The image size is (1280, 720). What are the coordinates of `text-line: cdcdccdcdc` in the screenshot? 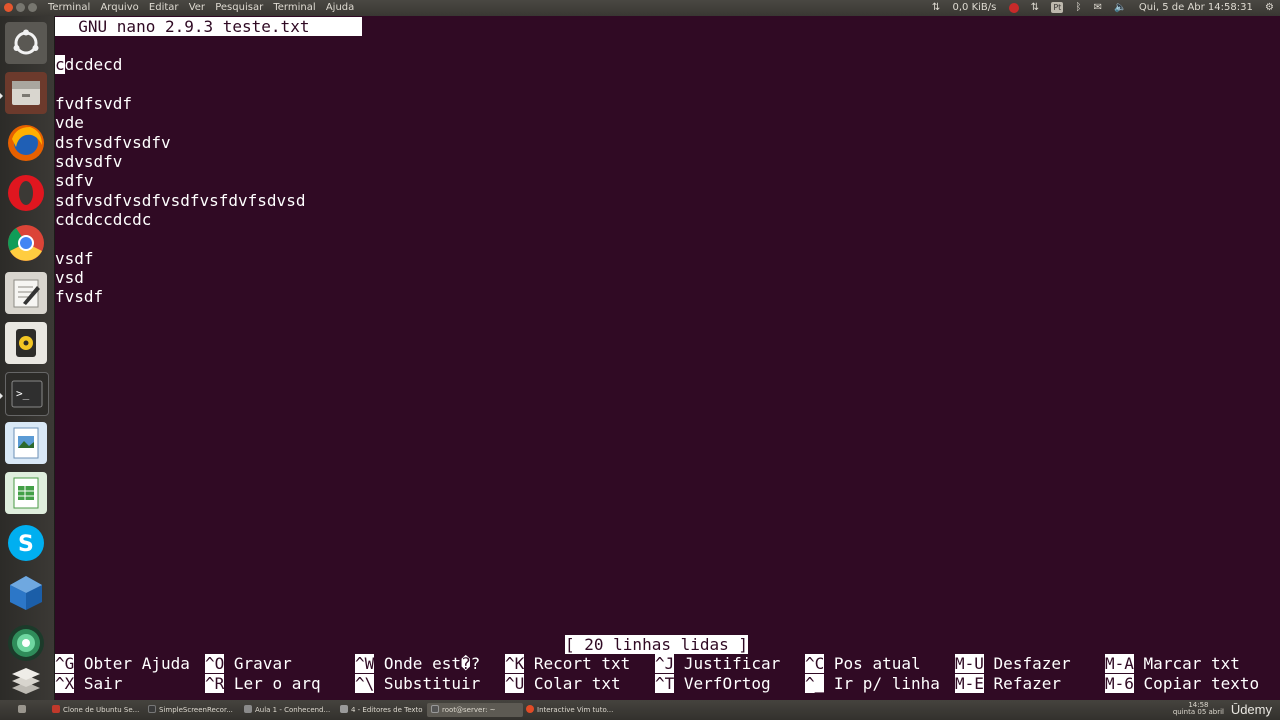 It's located at (103, 219).